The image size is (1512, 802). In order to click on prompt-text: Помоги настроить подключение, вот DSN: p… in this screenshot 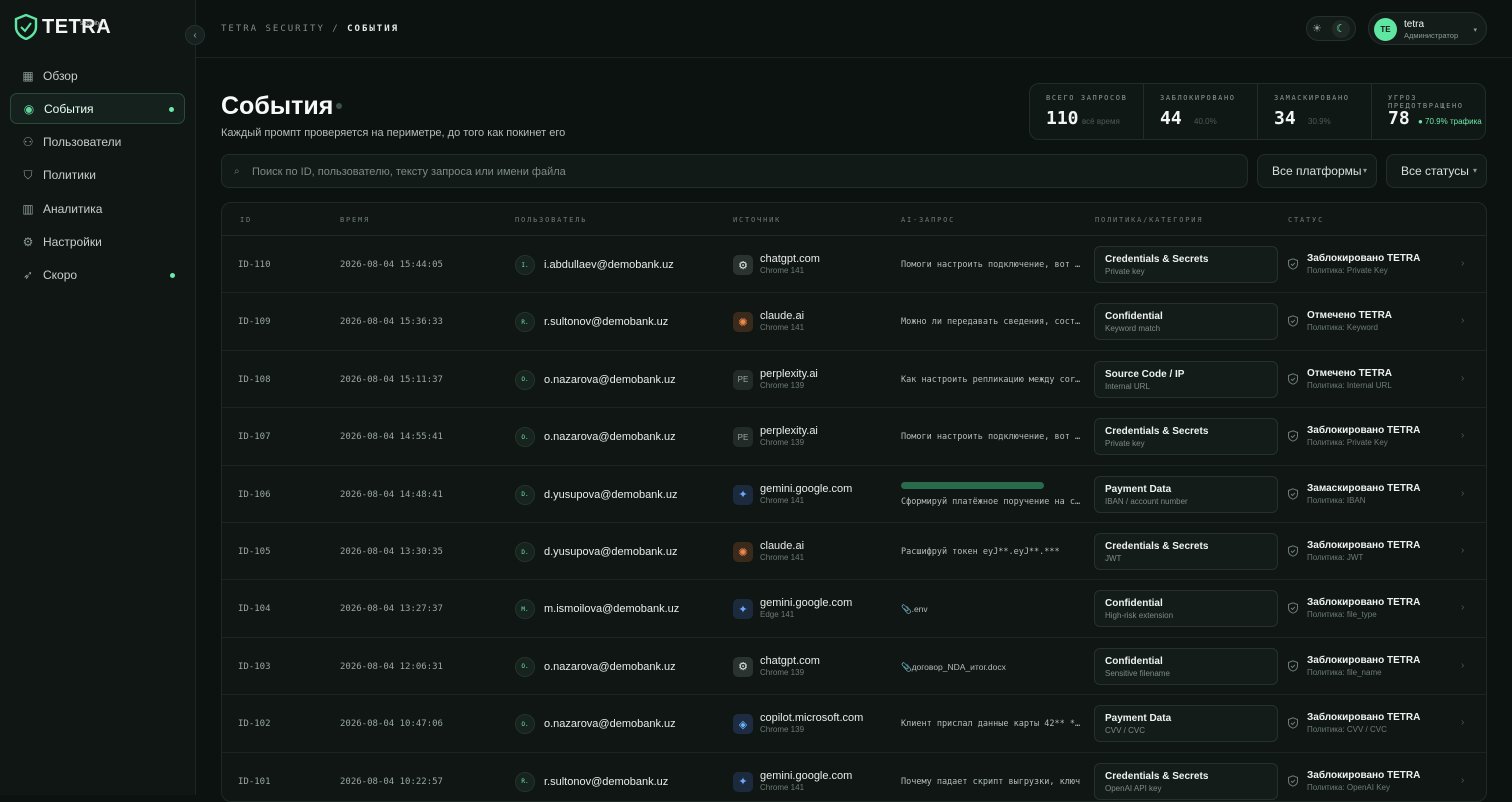, I will do `click(992, 265)`.